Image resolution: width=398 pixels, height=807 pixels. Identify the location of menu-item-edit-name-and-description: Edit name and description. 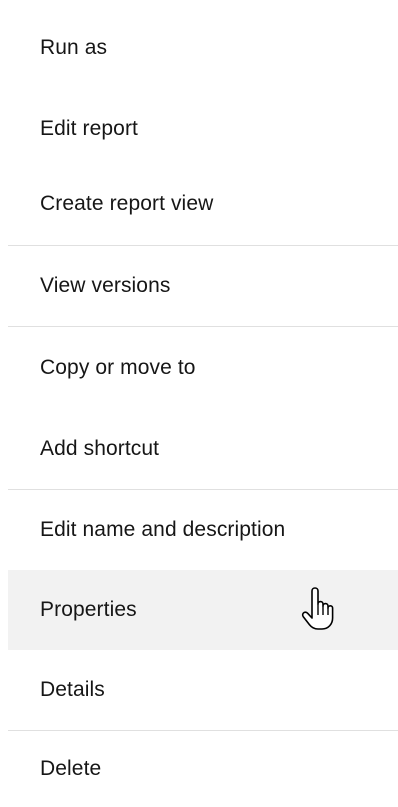
(203, 530).